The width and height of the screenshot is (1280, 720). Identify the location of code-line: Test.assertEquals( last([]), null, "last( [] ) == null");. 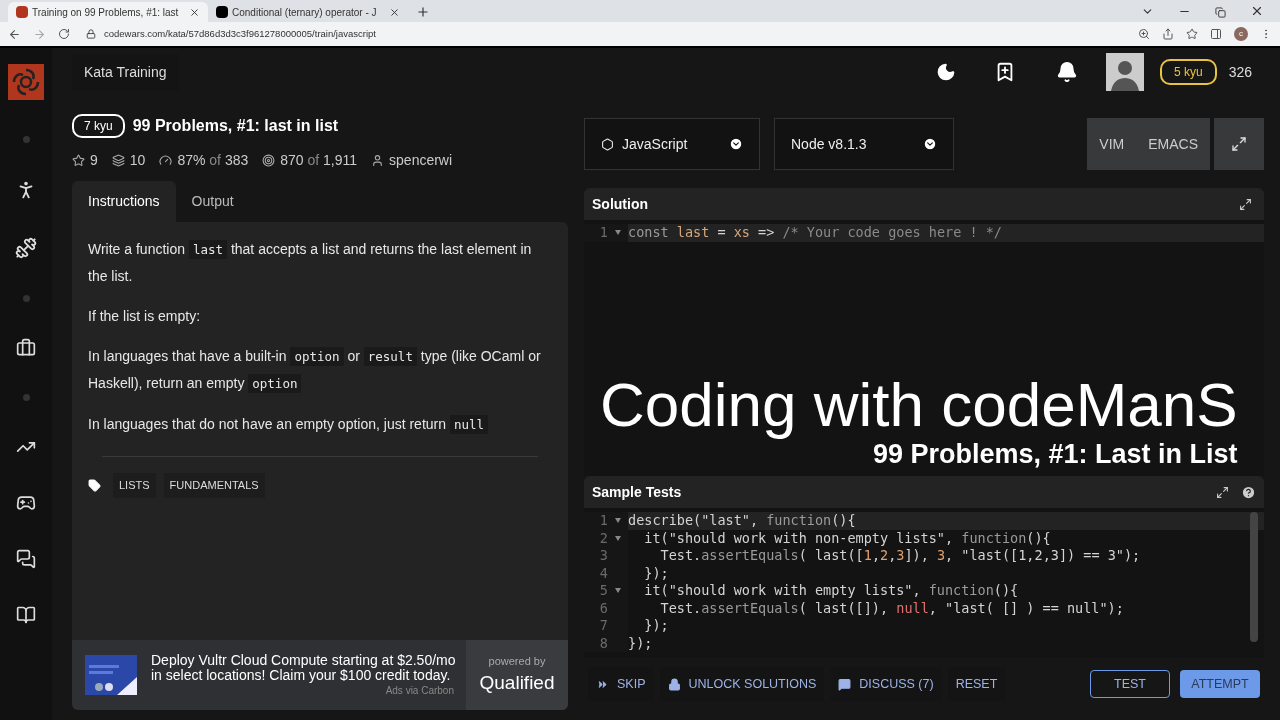
(892, 608).